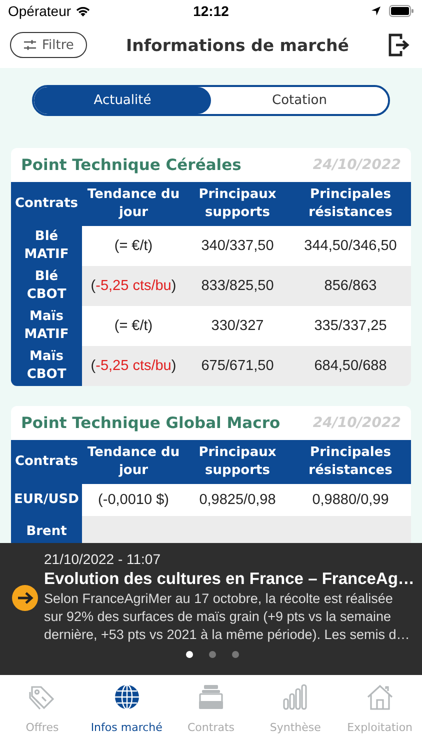 This screenshot has height=750, width=422. Describe the element at coordinates (211, 697) in the screenshot. I see `tray-icon` at that location.